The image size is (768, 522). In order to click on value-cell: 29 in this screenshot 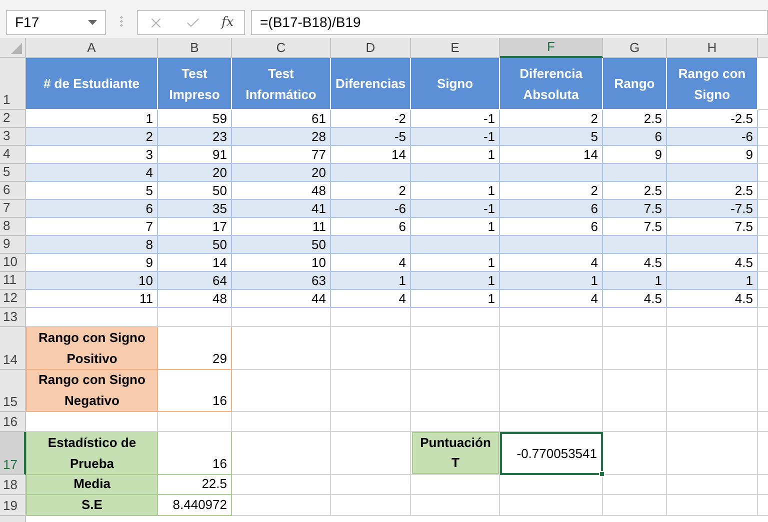, I will do `click(195, 348)`.